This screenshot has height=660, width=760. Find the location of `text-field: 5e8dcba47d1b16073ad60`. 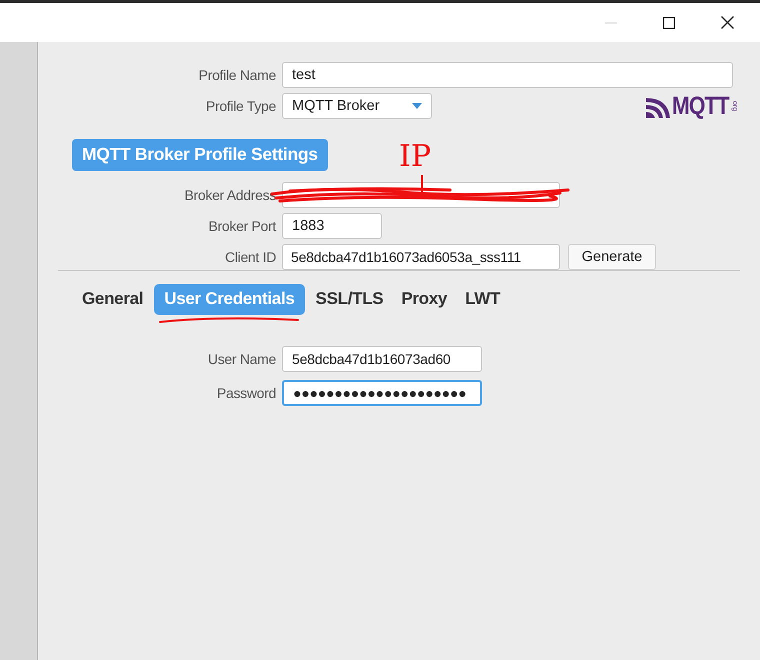

text-field: 5e8dcba47d1b16073ad60 is located at coordinates (382, 359).